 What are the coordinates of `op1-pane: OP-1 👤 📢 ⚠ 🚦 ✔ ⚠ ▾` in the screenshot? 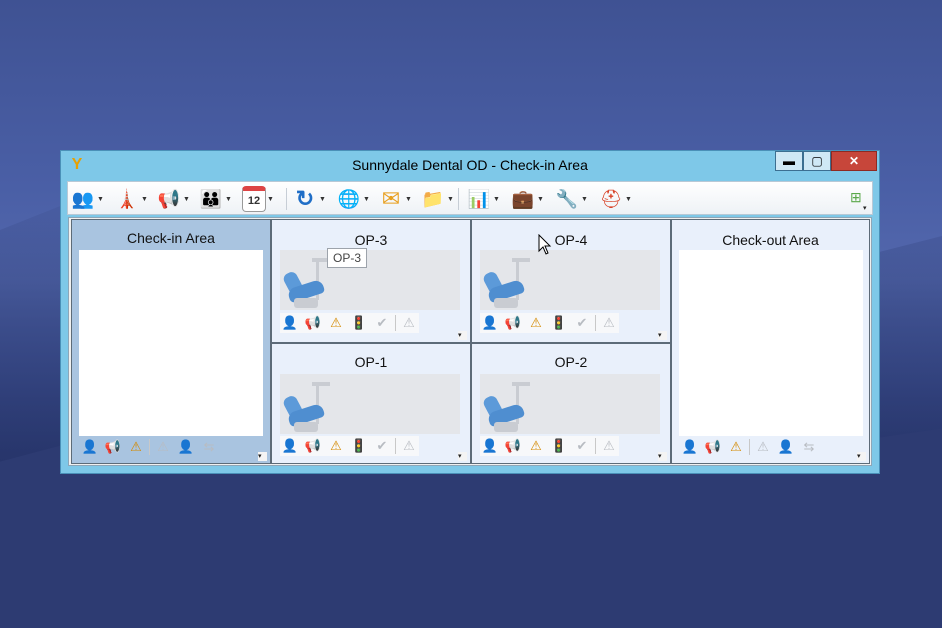 It's located at (371, 403).